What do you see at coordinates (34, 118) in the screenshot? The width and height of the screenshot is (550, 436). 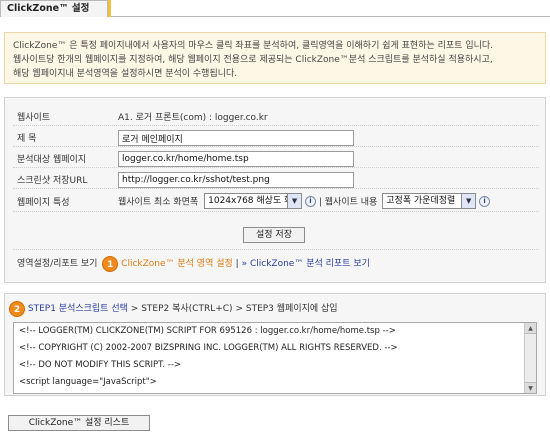 I see `website-label: 웹사이트` at bounding box center [34, 118].